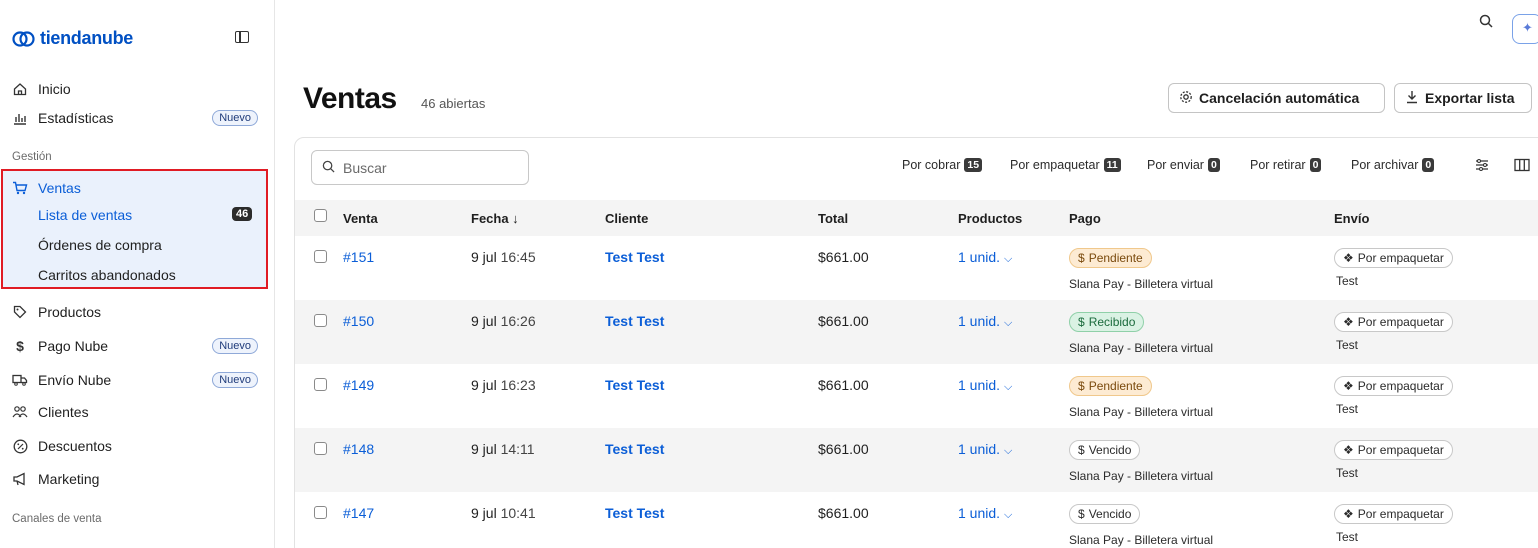 This screenshot has height=548, width=1538. Describe the element at coordinates (1110, 386) in the screenshot. I see `payment-status-badge: $ Pendiente` at that location.